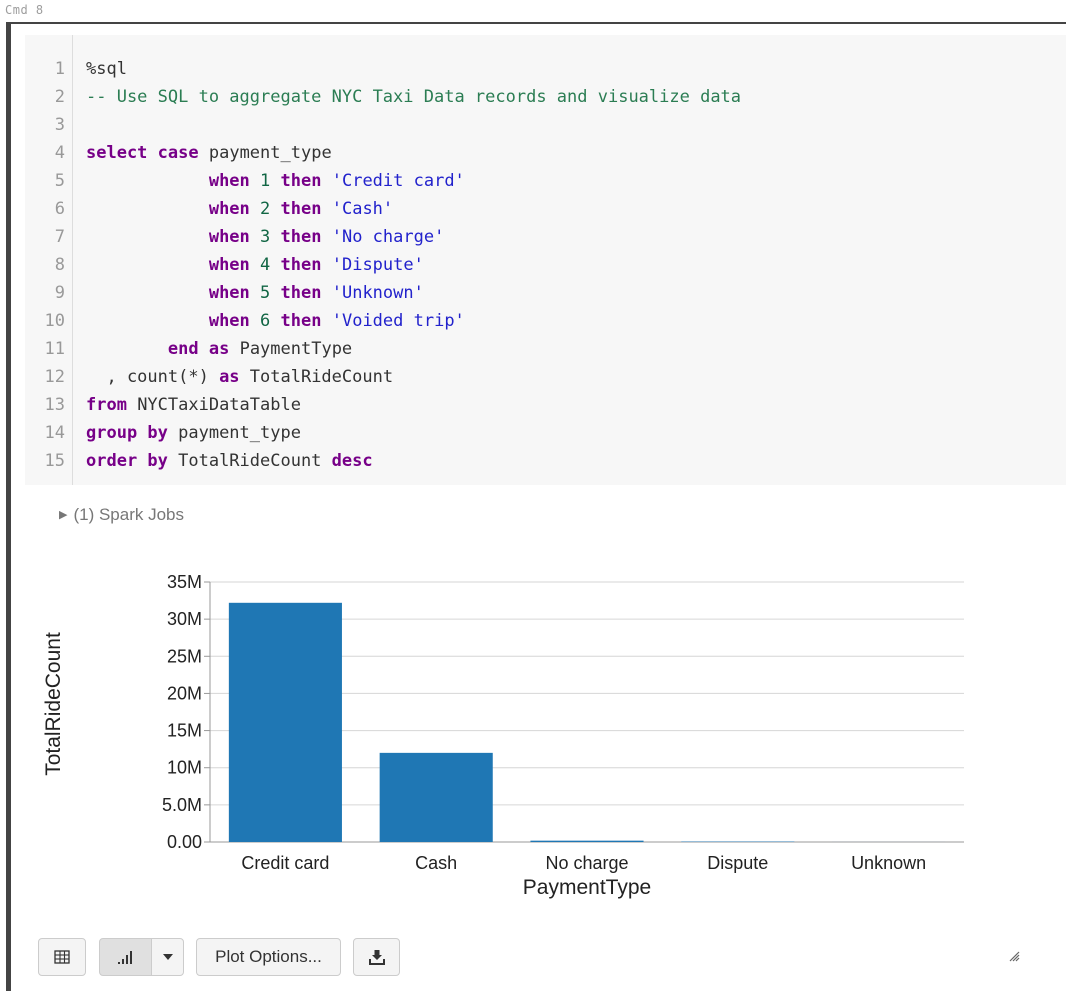  What do you see at coordinates (184, 842) in the screenshot?
I see `y-tick-label: 0.00` at bounding box center [184, 842].